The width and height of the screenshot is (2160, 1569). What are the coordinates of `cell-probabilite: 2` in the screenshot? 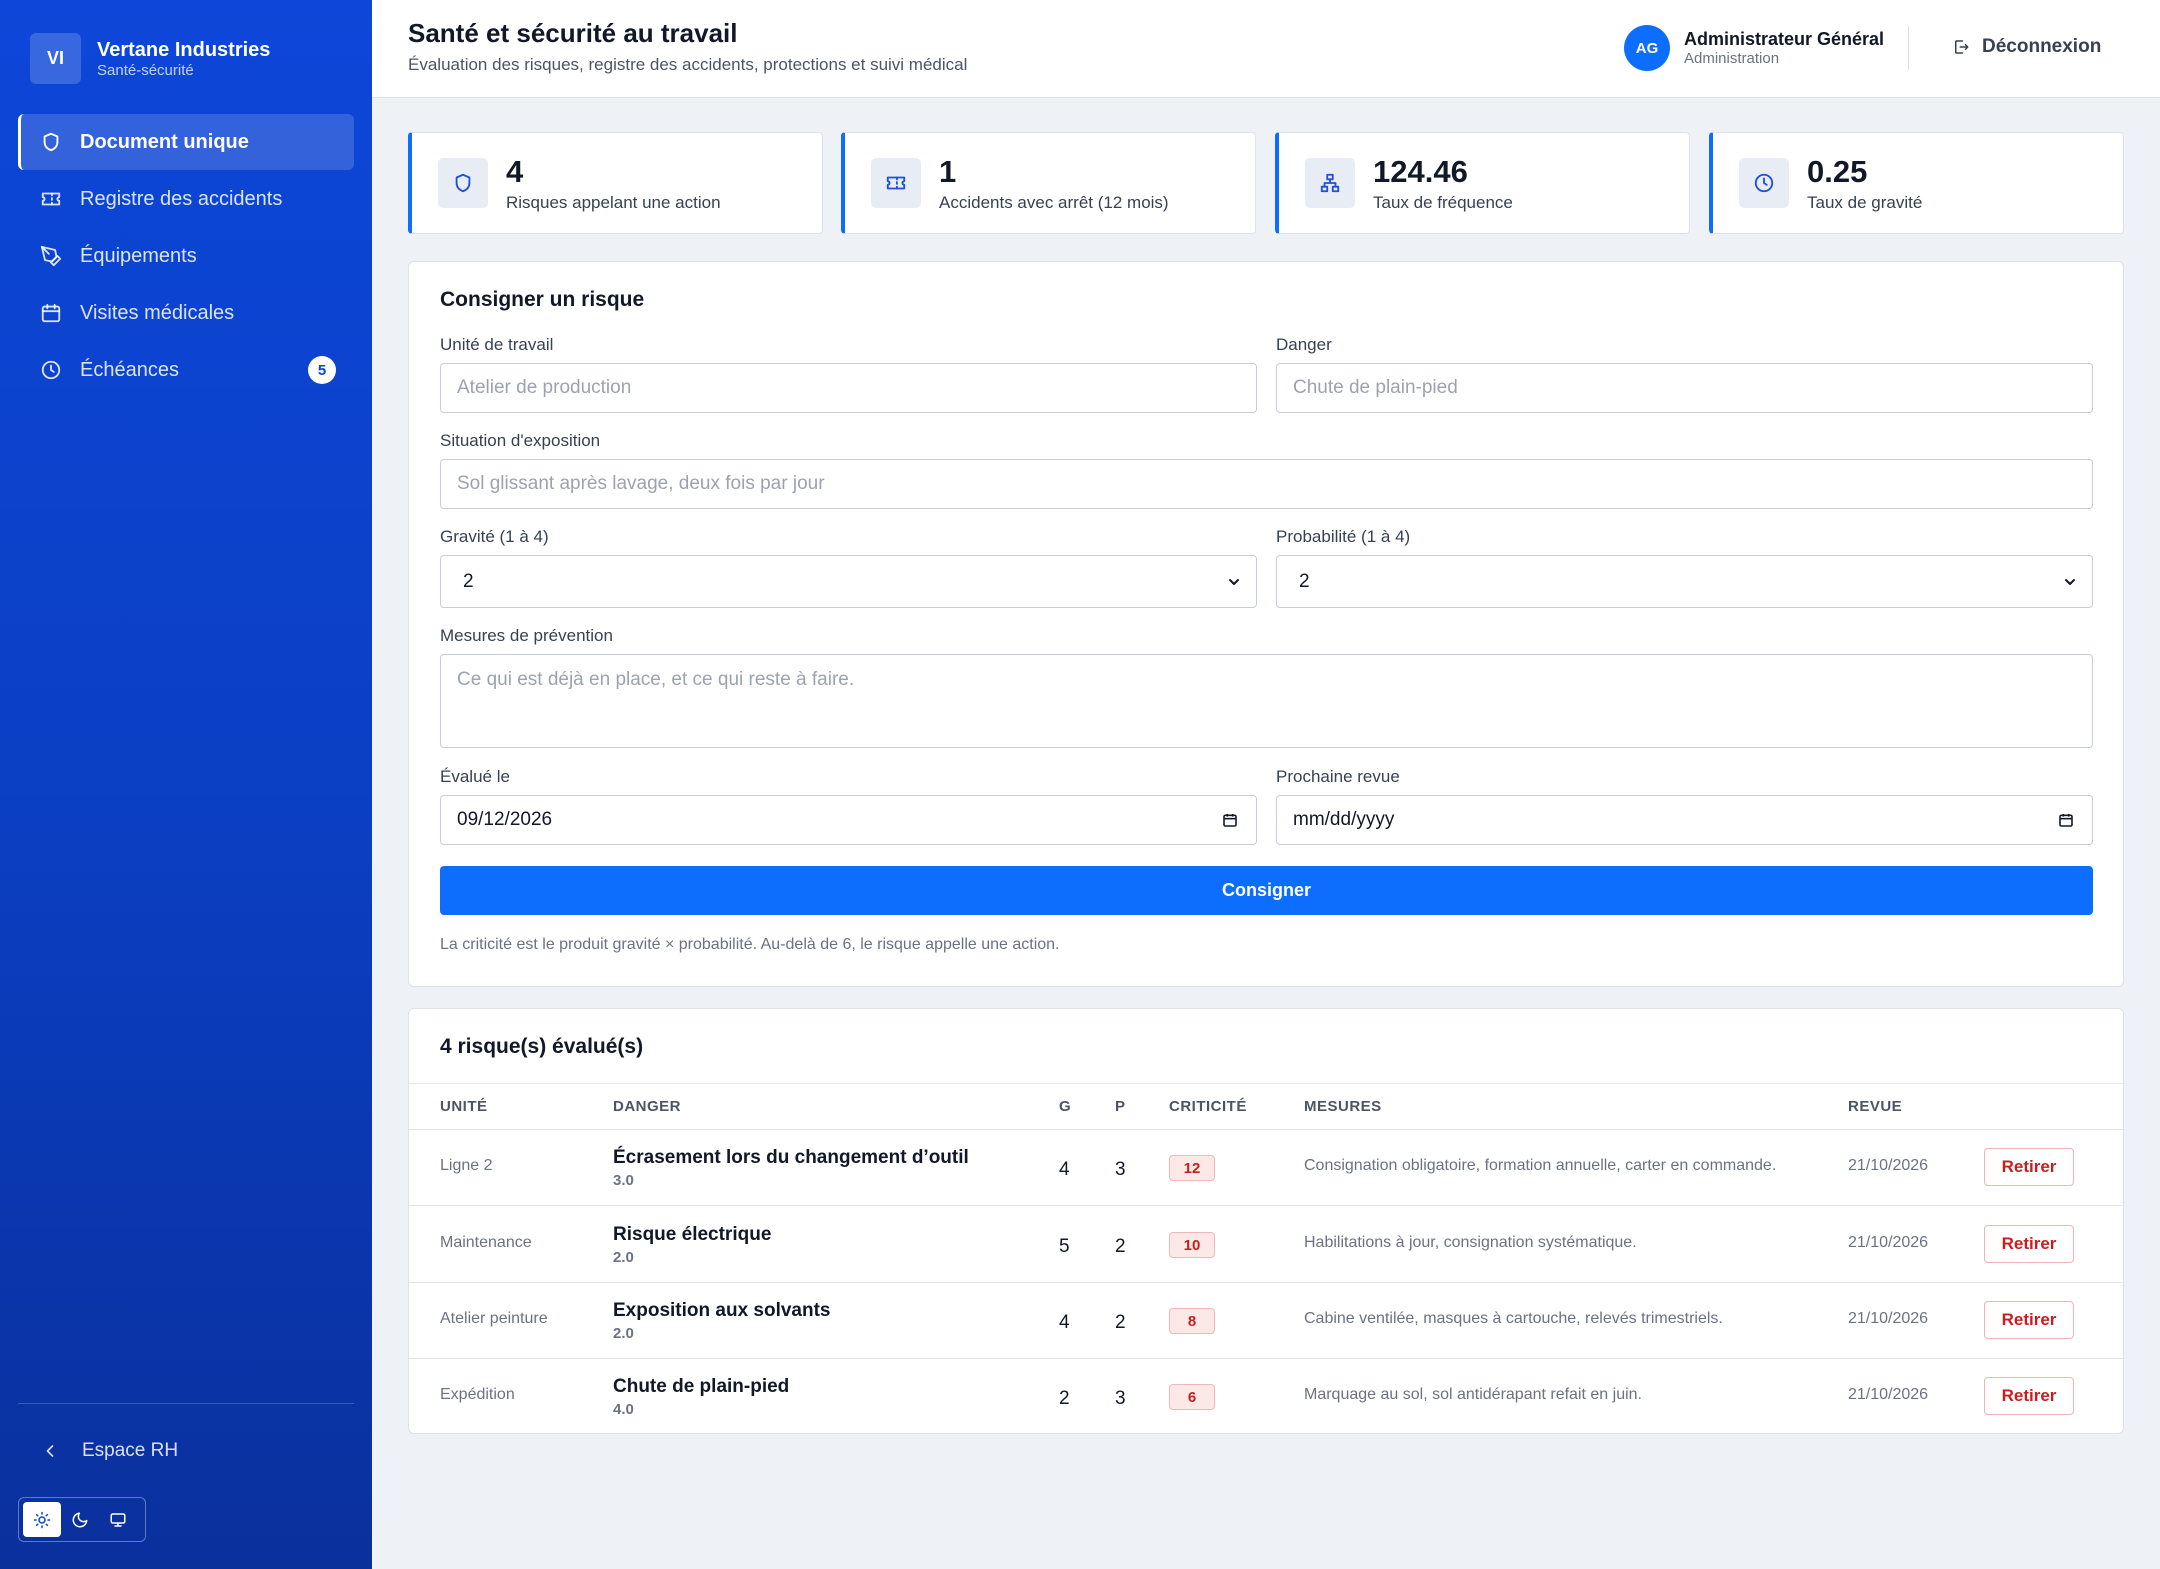 It's located at (1120, 1246).